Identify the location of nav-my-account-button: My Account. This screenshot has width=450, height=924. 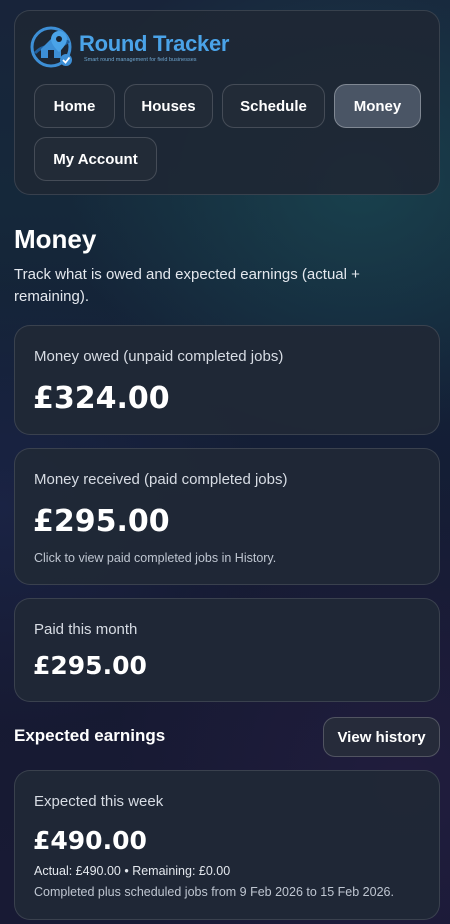
(95, 159).